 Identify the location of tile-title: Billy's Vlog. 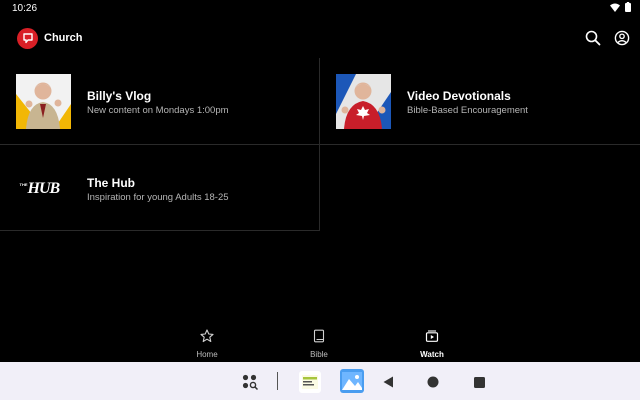
(119, 96).